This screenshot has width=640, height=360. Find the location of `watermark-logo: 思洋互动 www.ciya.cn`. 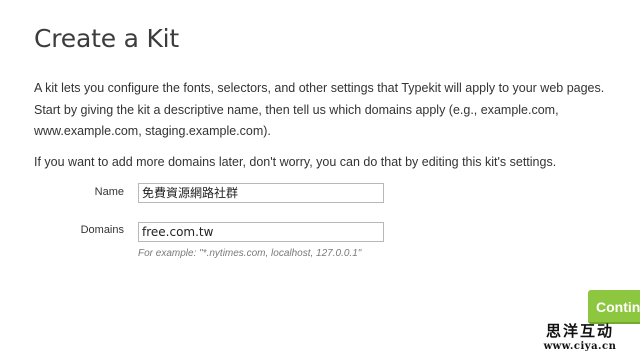

watermark-logo: 思洋互动 www.ciya.cn is located at coordinates (580, 340).